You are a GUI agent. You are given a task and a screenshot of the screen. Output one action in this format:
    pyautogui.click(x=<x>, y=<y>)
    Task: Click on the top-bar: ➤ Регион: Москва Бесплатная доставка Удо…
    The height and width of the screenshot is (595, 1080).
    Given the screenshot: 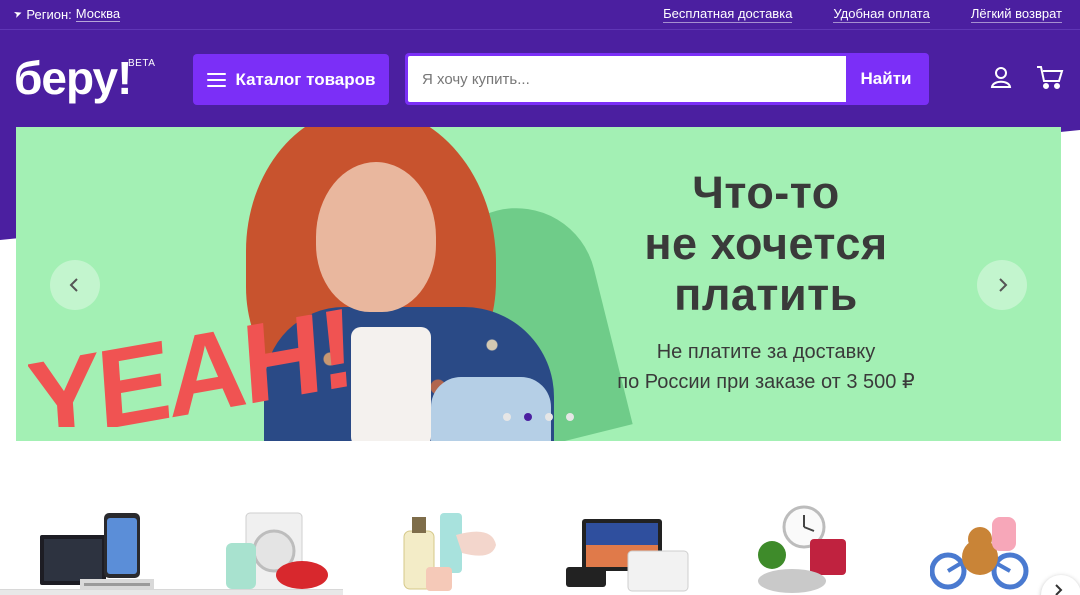 What is the action you would take?
    pyautogui.click(x=540, y=15)
    